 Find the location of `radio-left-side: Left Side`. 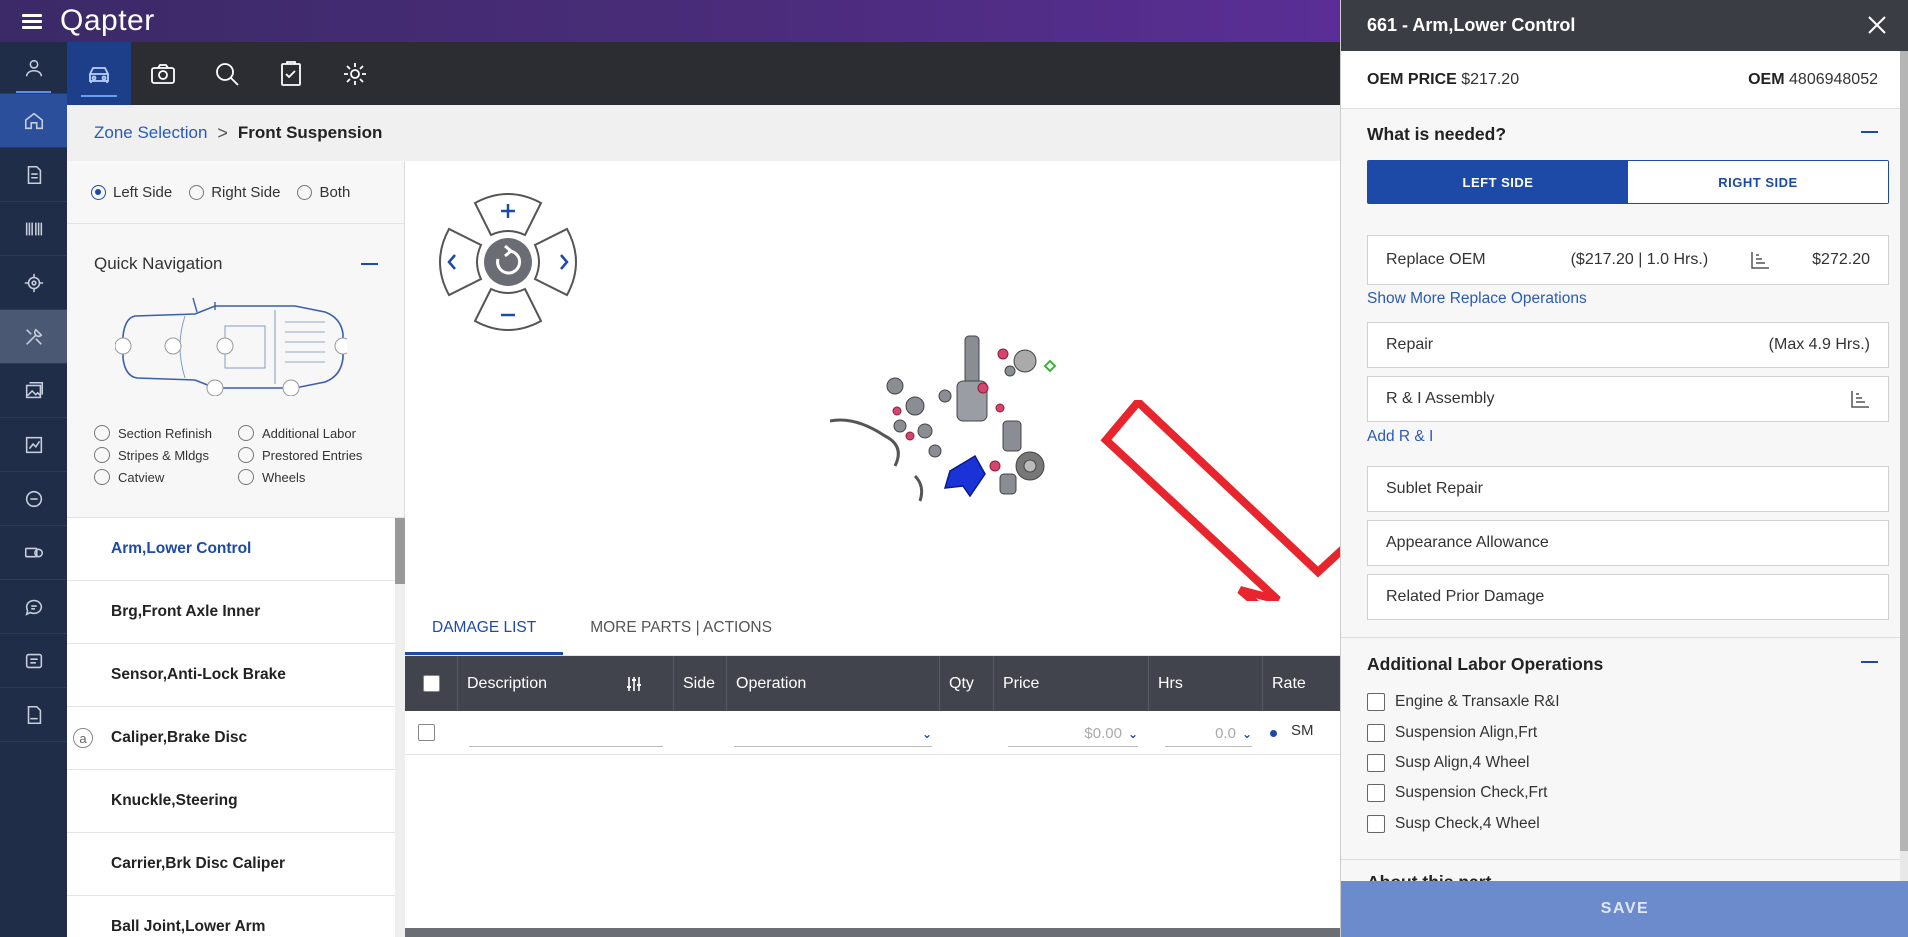

radio-left-side: Left Side is located at coordinates (131, 192).